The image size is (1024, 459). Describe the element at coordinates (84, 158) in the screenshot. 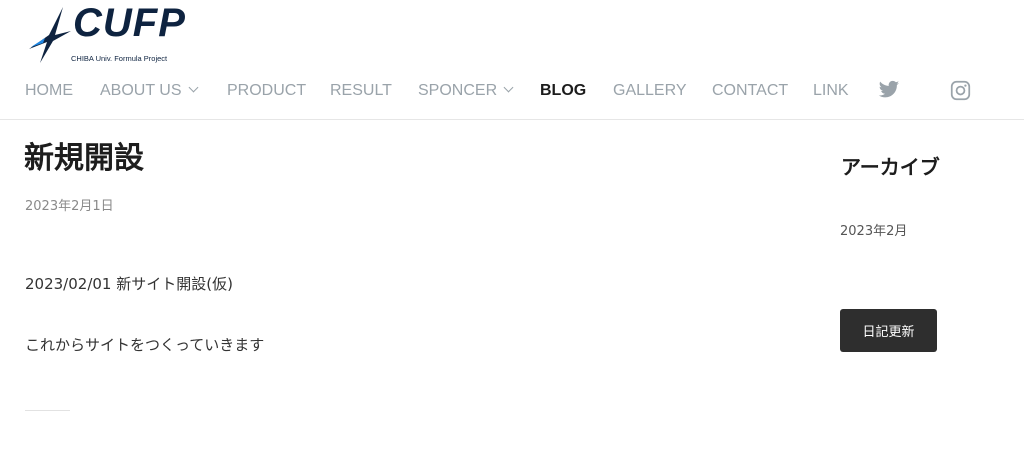

I see `post-title: 新規開設` at that location.